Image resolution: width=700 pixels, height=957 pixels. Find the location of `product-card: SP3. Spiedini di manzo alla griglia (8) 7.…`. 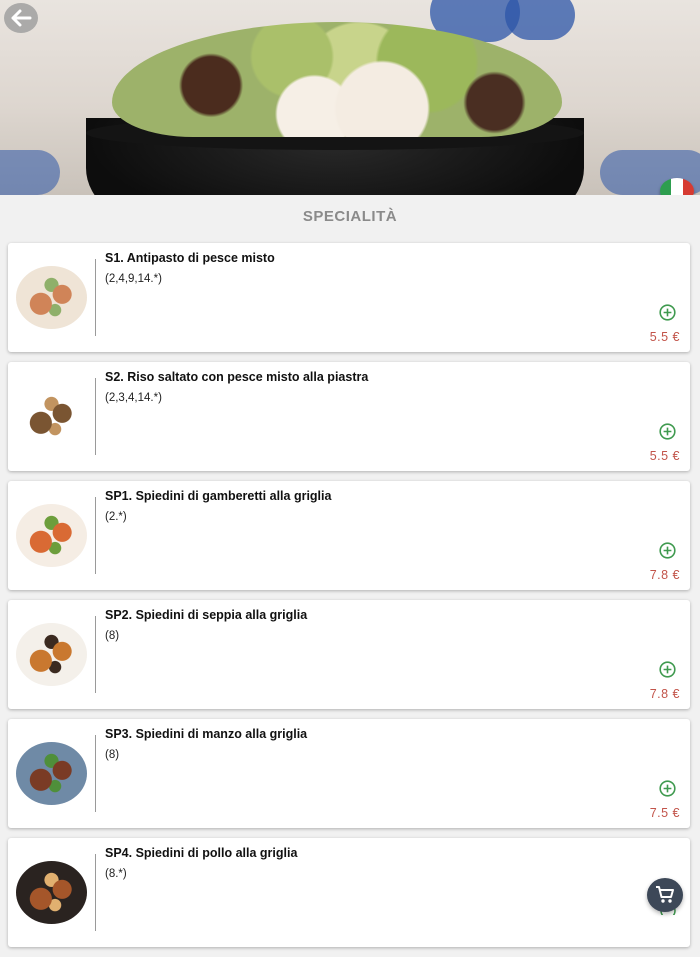

product-card: SP3. Spiedini di manzo alla griglia (8) 7.… is located at coordinates (349, 773).